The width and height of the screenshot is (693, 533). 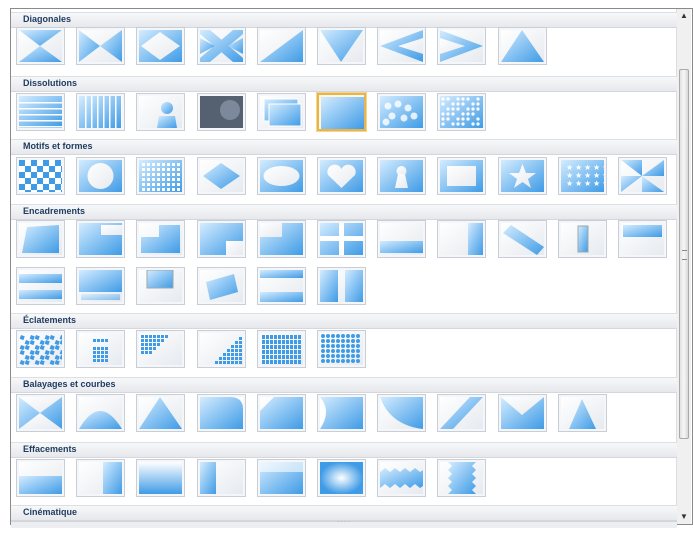 What do you see at coordinates (401, 239) in the screenshot?
I see `transition-frame-band-button` at bounding box center [401, 239].